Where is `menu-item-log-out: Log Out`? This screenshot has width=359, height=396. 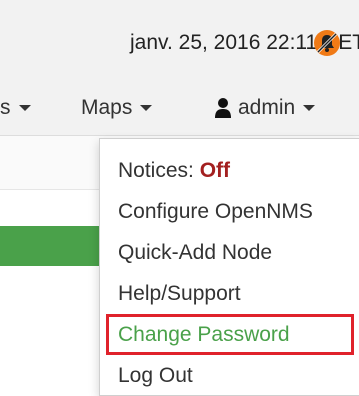
menu-item-log-out: Log Out is located at coordinates (155, 376).